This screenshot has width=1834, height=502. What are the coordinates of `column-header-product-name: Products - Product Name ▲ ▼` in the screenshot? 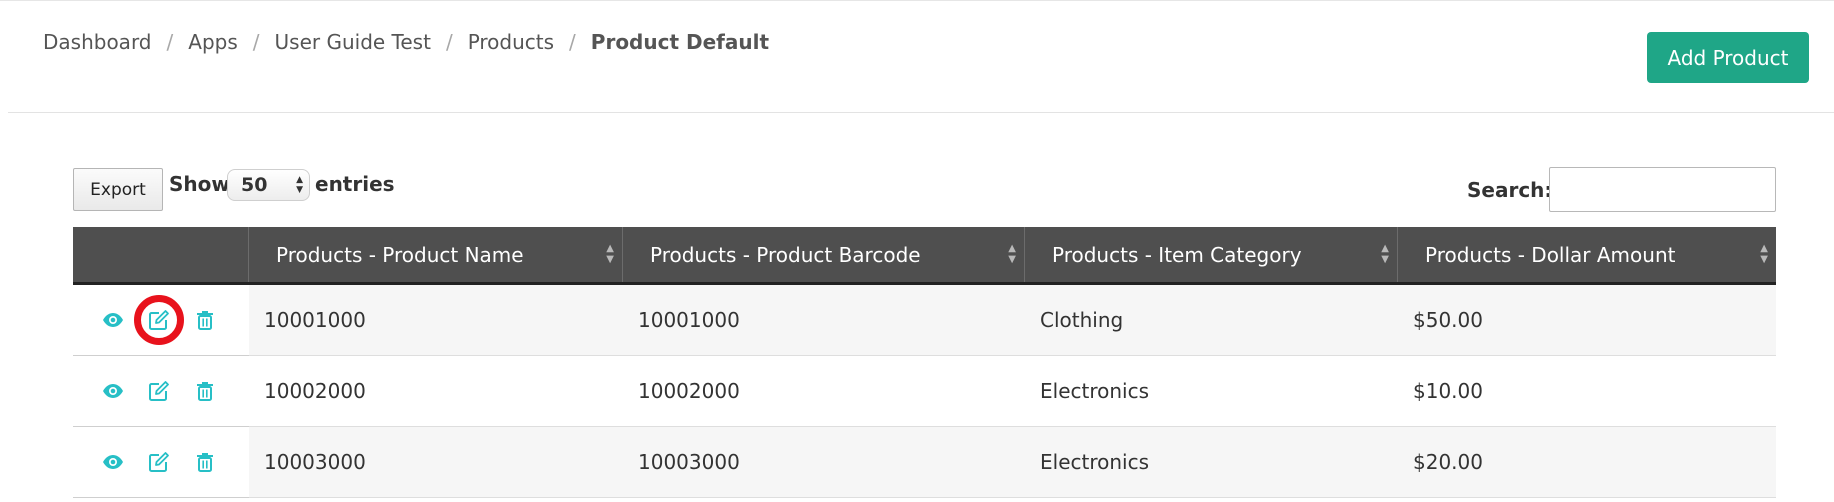 It's located at (436, 254).